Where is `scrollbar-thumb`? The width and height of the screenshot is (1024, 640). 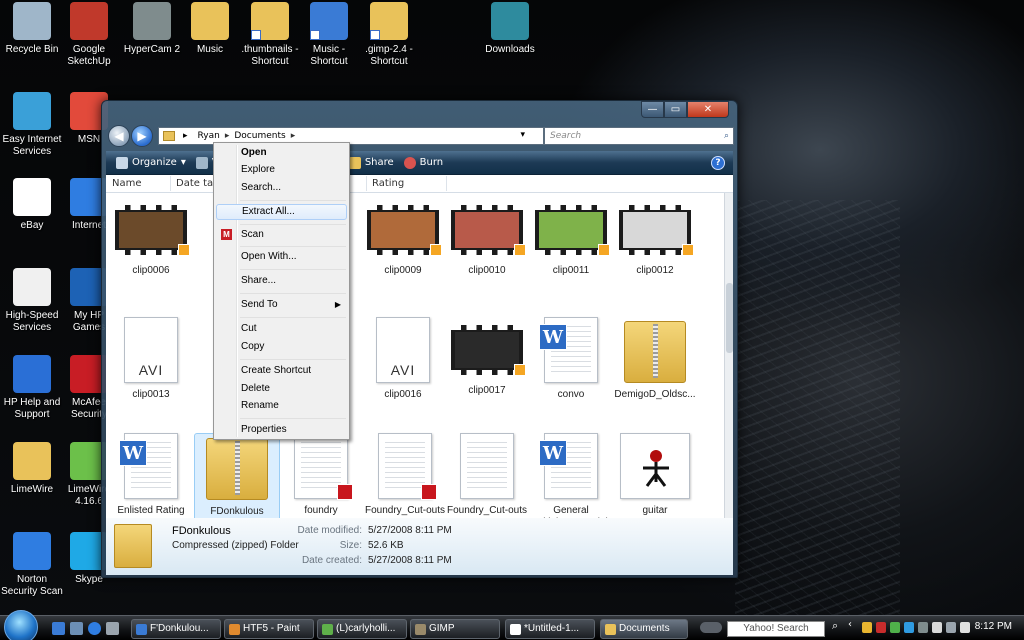 scrollbar-thumb is located at coordinates (729, 318).